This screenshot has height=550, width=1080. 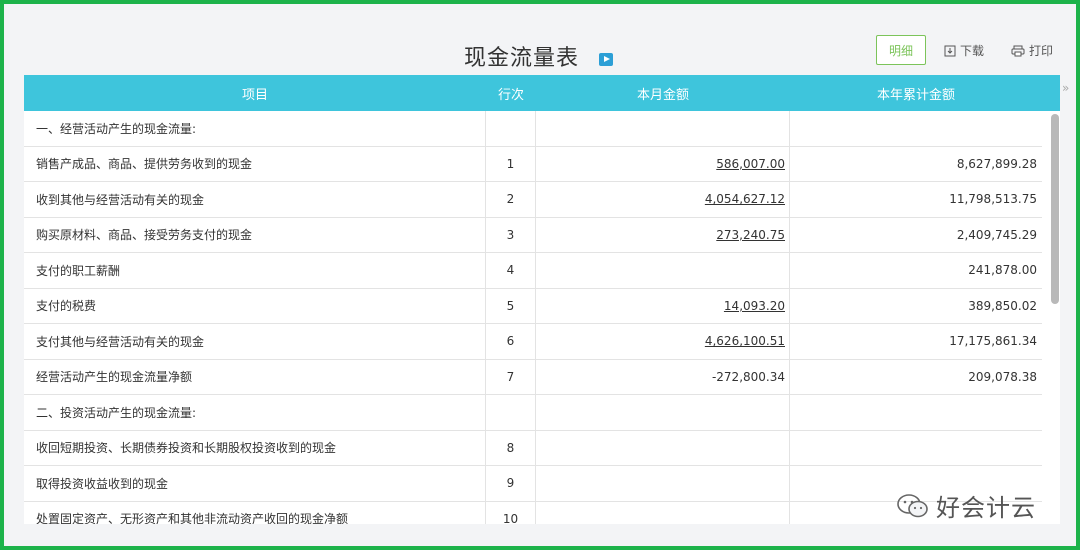 I want to click on report-header: 现金流量表 明细 下载 打印, so click(x=540, y=41).